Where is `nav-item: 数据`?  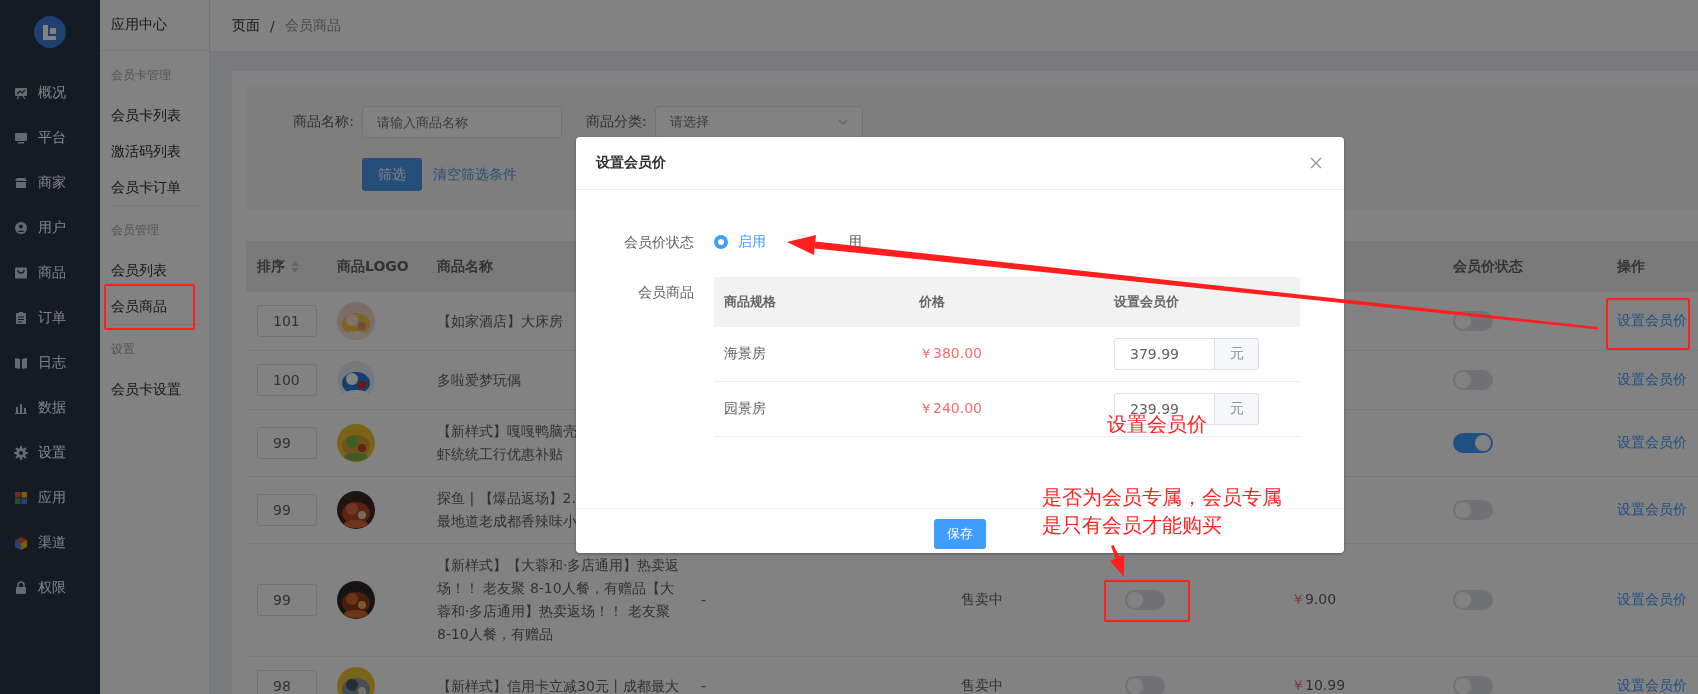 nav-item: 数据 is located at coordinates (50, 407).